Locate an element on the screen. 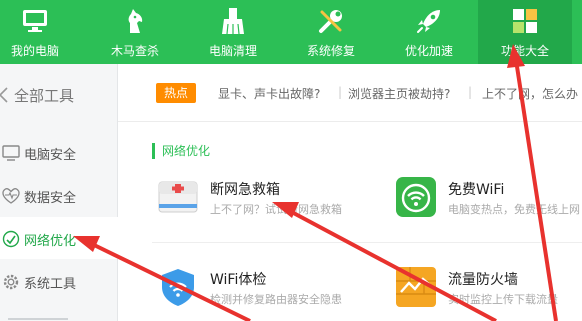  hot-badge: 热点 is located at coordinates (176, 93).